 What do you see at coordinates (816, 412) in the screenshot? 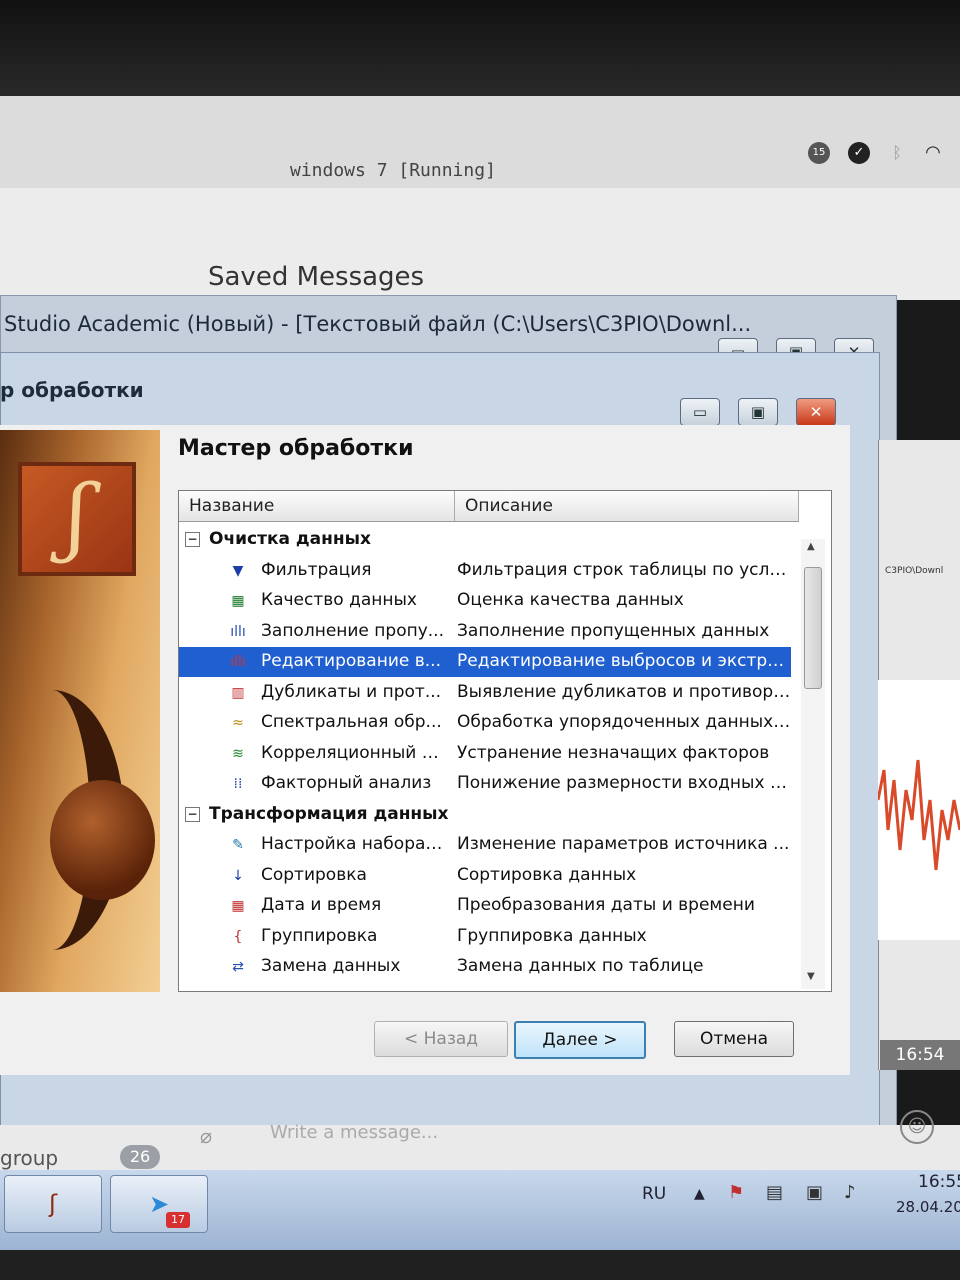
I see `wizard-close-button: ✕` at bounding box center [816, 412].